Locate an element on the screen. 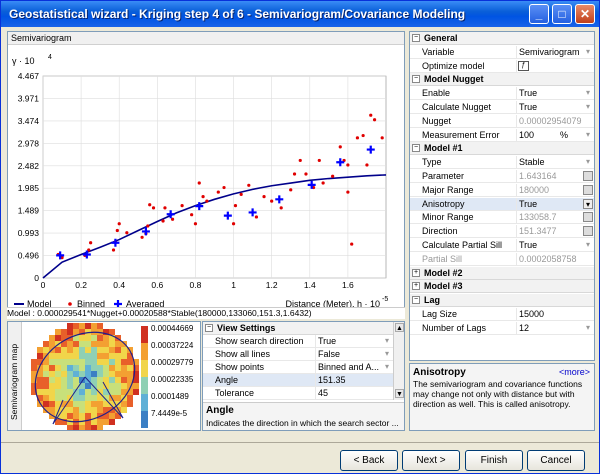  view-setting-value: True is located at coordinates (353, 341).